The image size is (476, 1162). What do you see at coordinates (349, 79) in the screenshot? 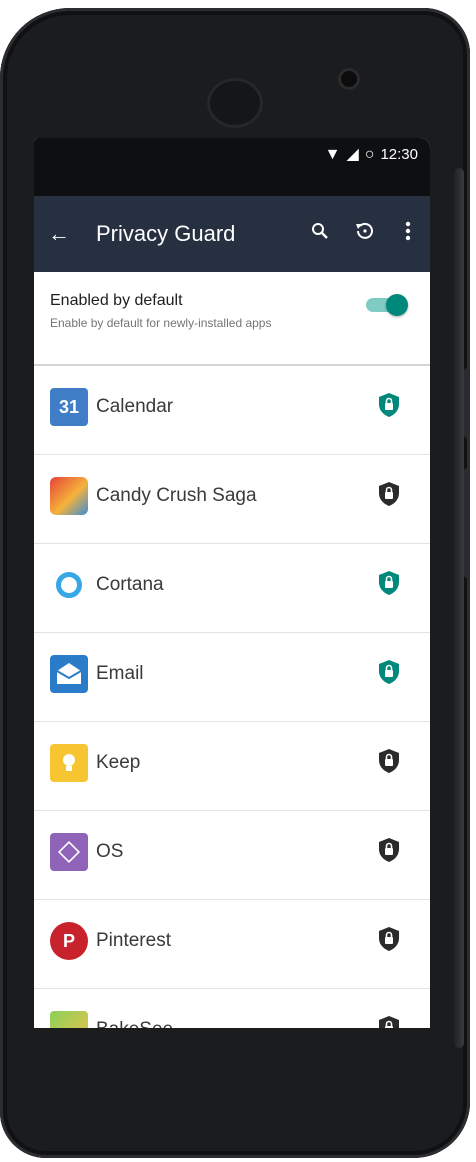
I see `front-camera` at bounding box center [349, 79].